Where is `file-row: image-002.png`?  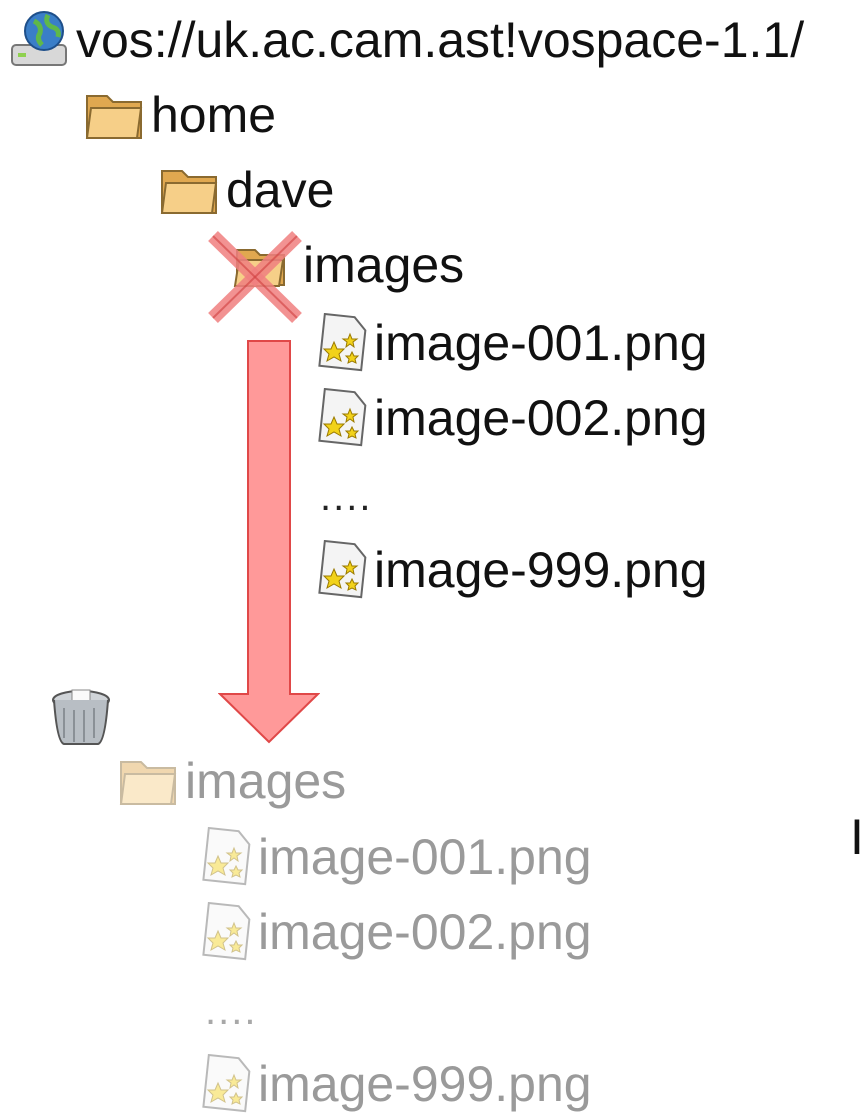 file-row: image-002.png is located at coordinates (510, 418).